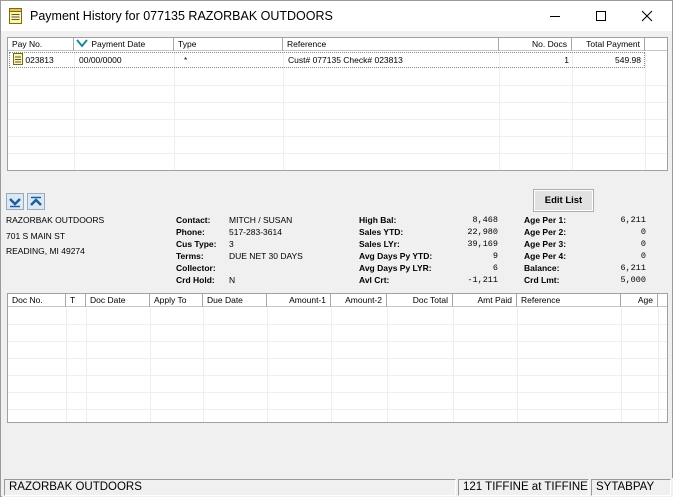 Image resolution: width=673 pixels, height=497 pixels. I want to click on col-total-payment: Total Payment, so click(608, 44).